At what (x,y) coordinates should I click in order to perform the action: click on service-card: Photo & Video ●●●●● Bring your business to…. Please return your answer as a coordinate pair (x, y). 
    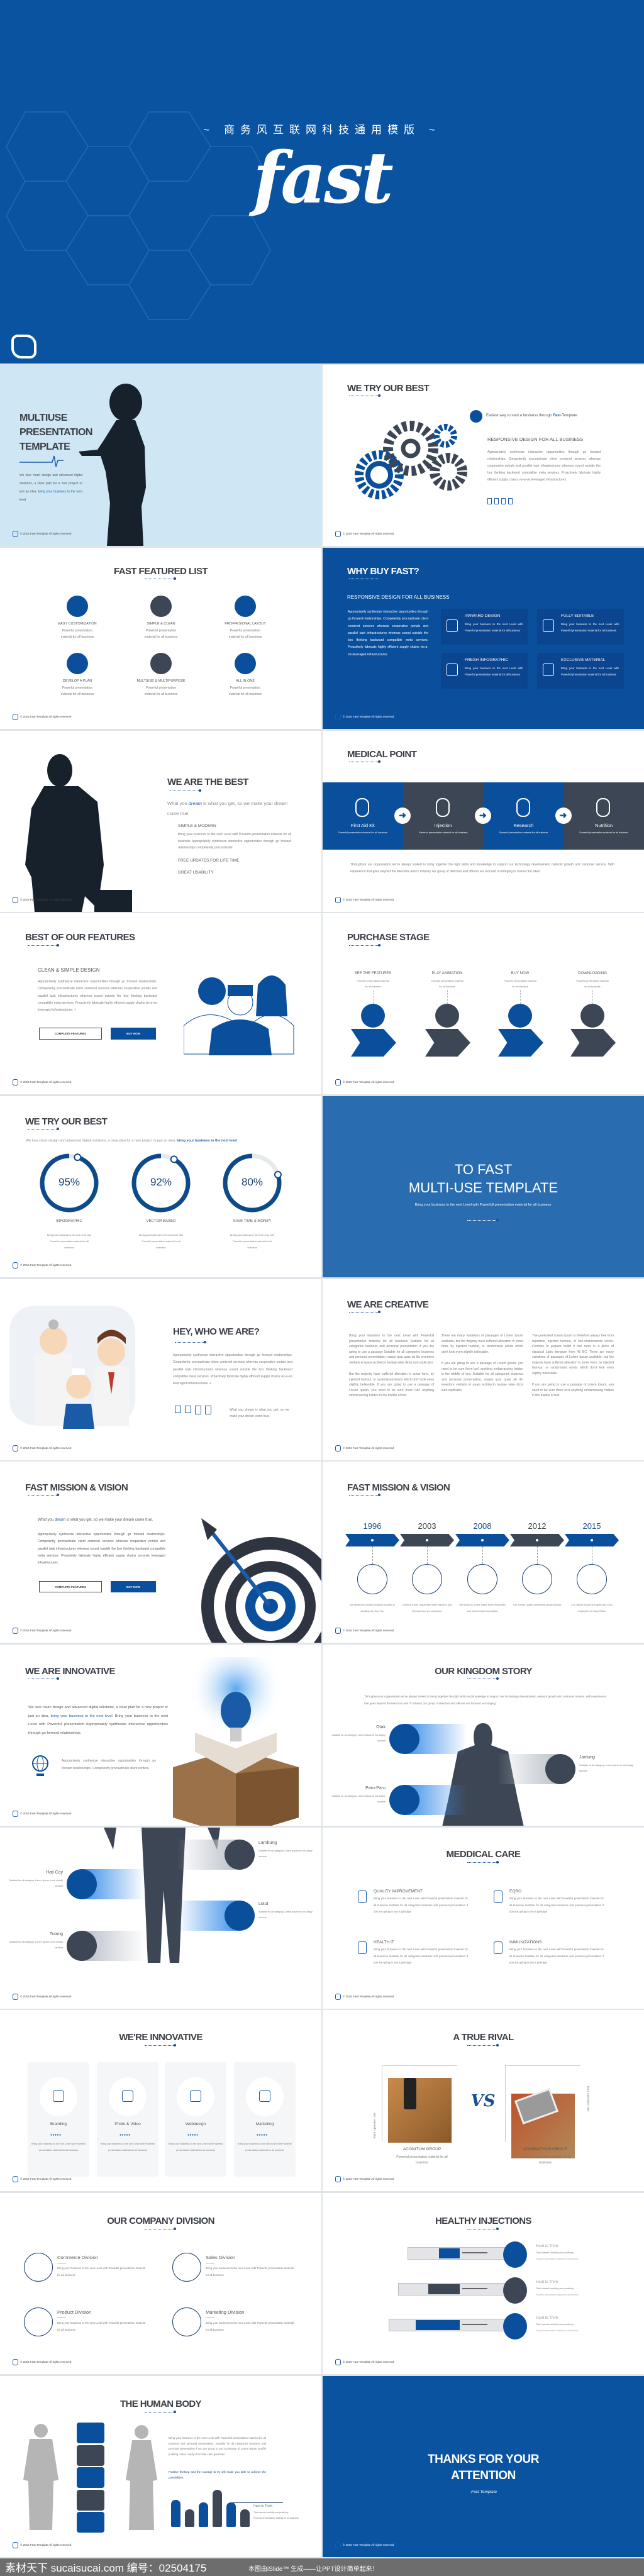
    Looking at the image, I should click on (127, 2119).